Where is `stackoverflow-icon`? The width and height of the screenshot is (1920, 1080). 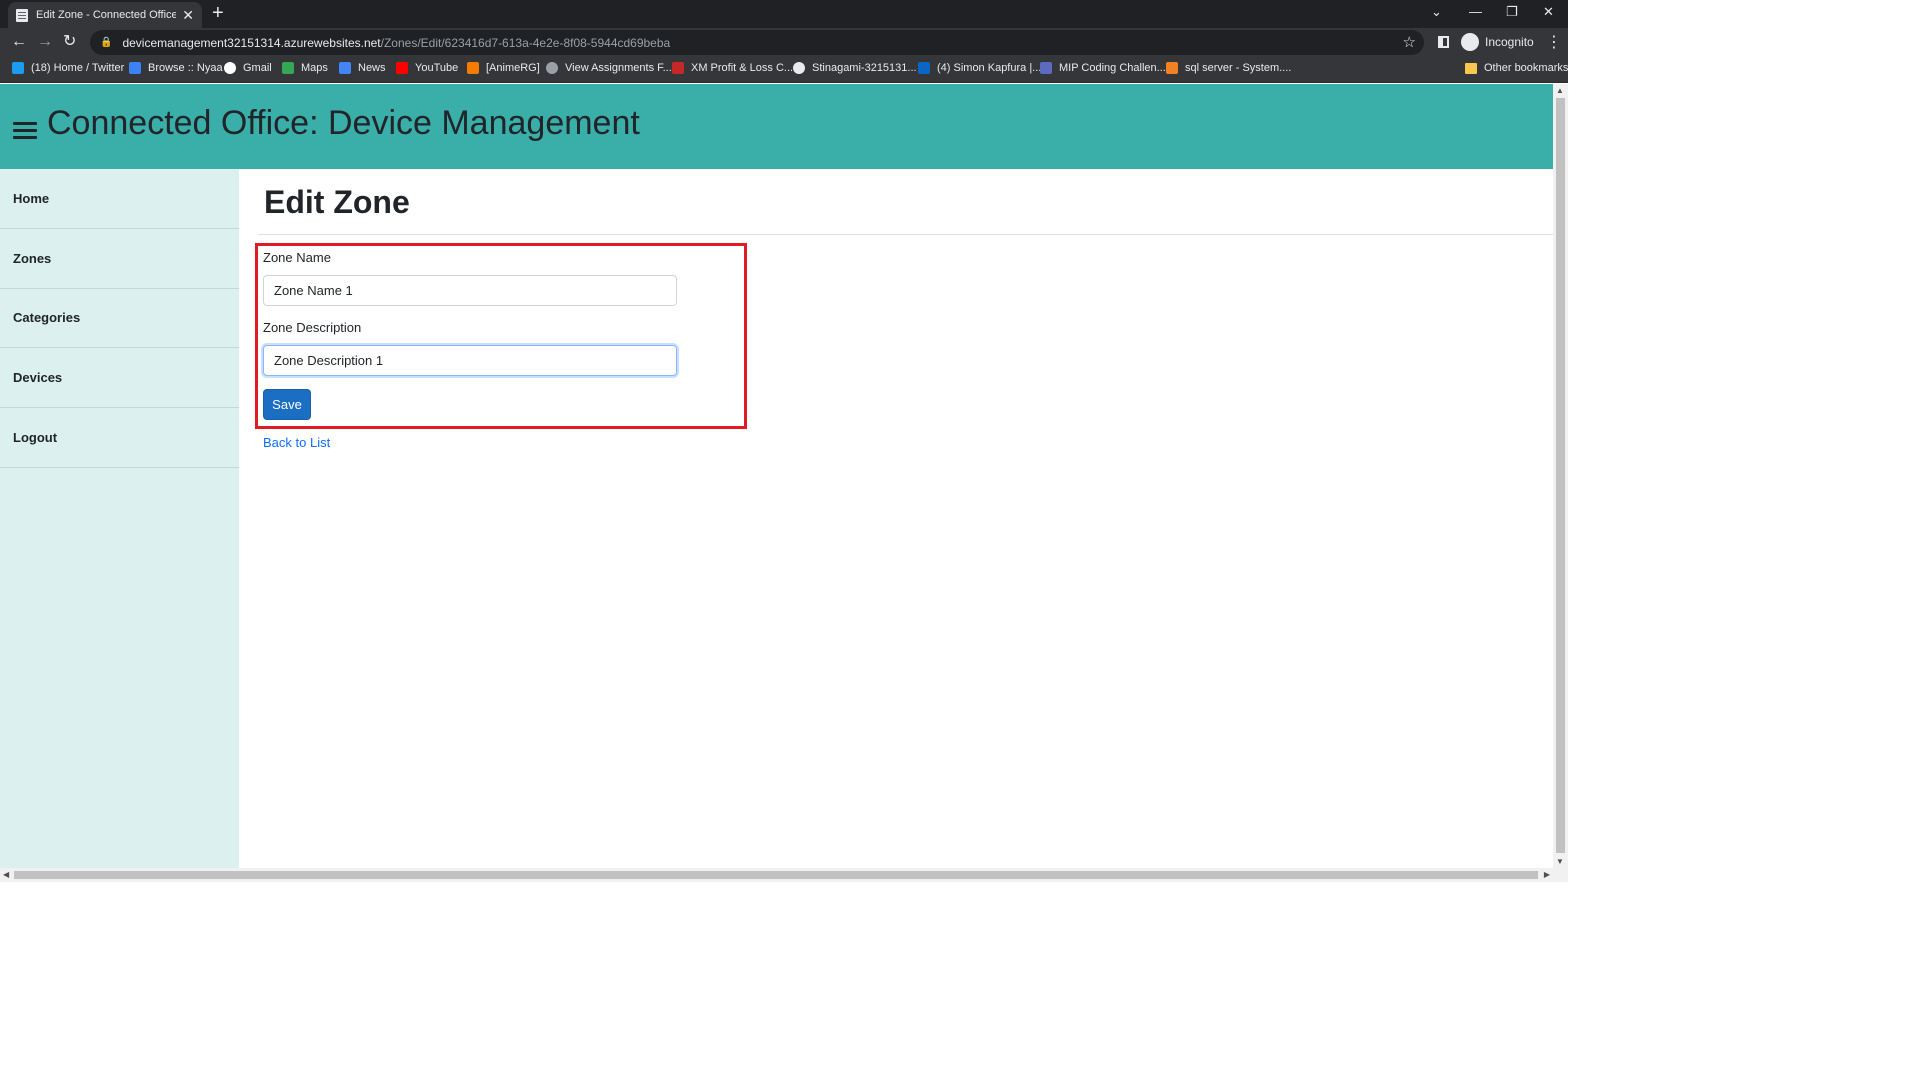 stackoverflow-icon is located at coordinates (1172, 68).